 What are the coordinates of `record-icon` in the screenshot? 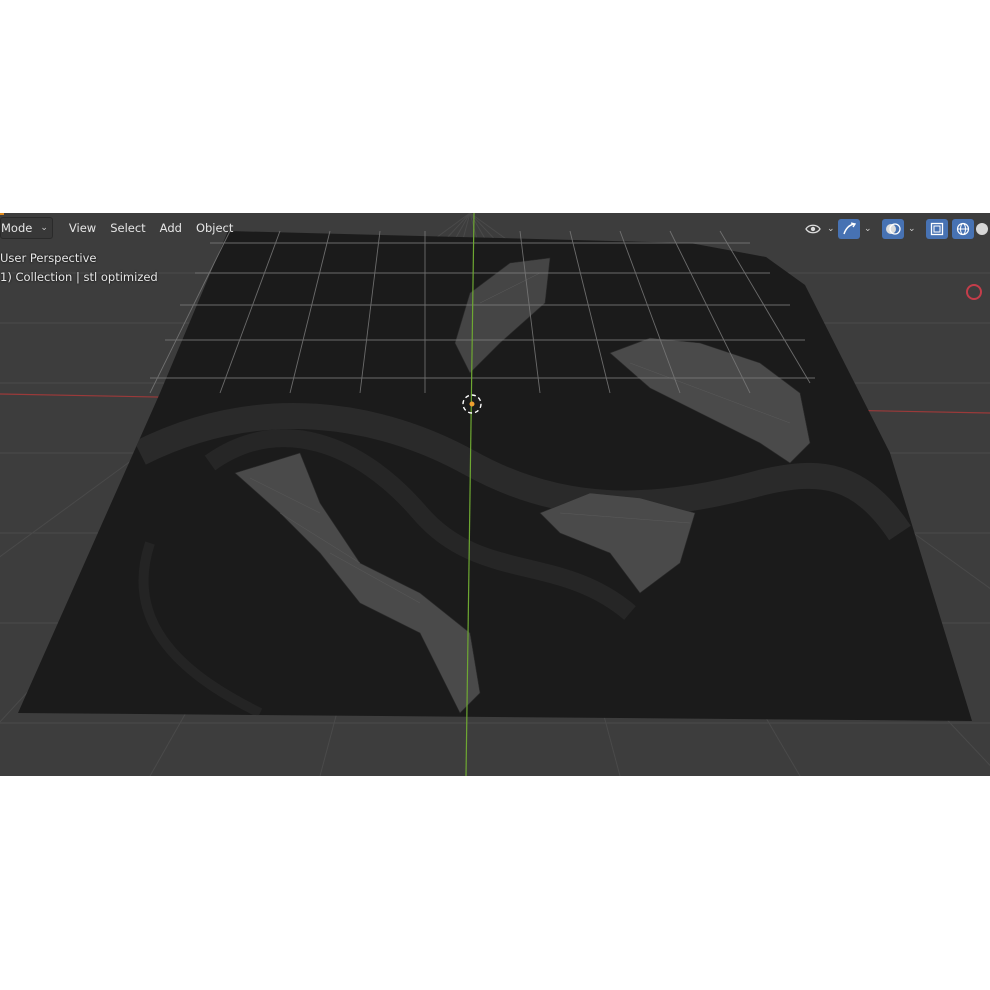 It's located at (974, 292).